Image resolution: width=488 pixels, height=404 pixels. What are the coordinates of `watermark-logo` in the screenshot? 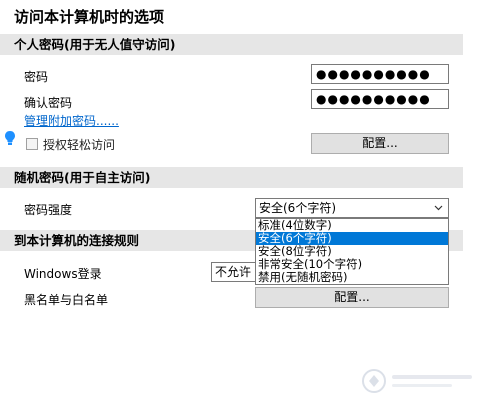 It's located at (420, 381).